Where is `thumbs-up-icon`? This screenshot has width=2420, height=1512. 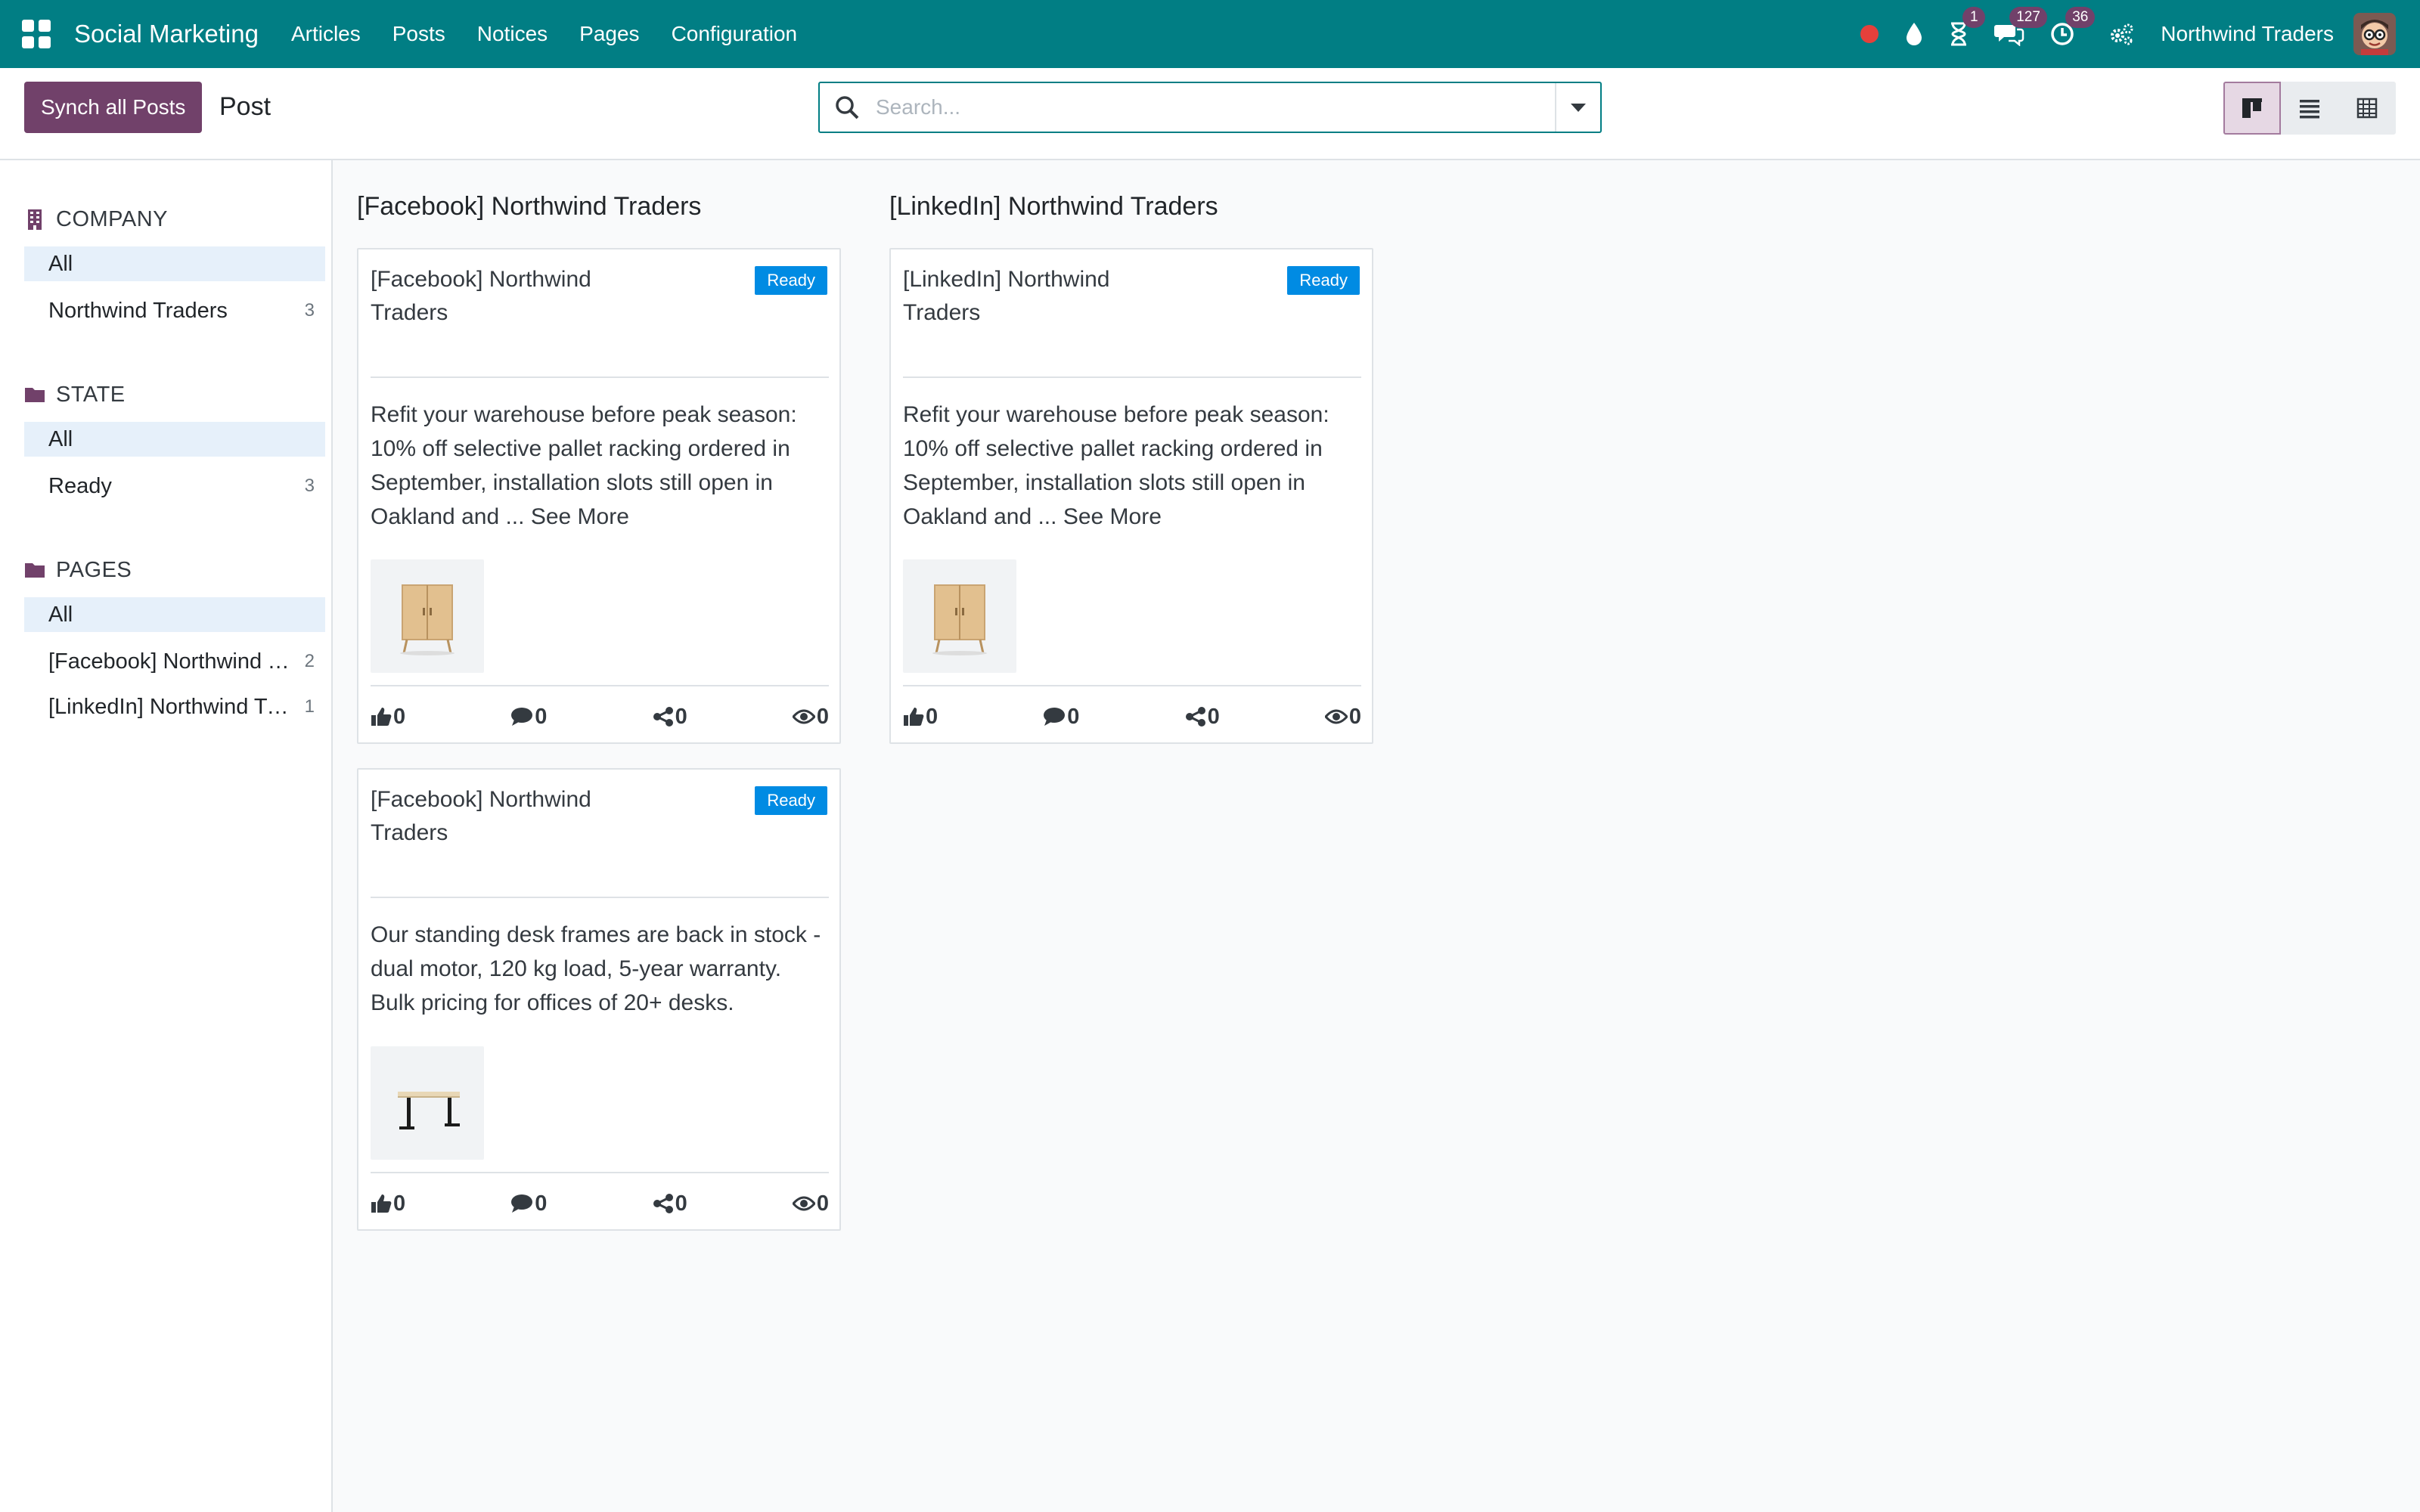
thumbs-up-icon is located at coordinates (381, 1203).